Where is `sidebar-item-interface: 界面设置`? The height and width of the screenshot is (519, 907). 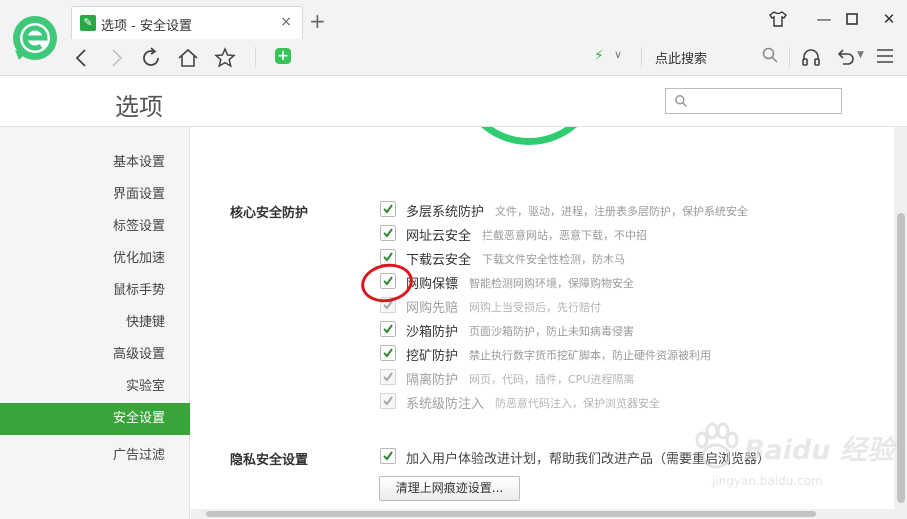
sidebar-item-interface: 界面设置 is located at coordinates (95, 195).